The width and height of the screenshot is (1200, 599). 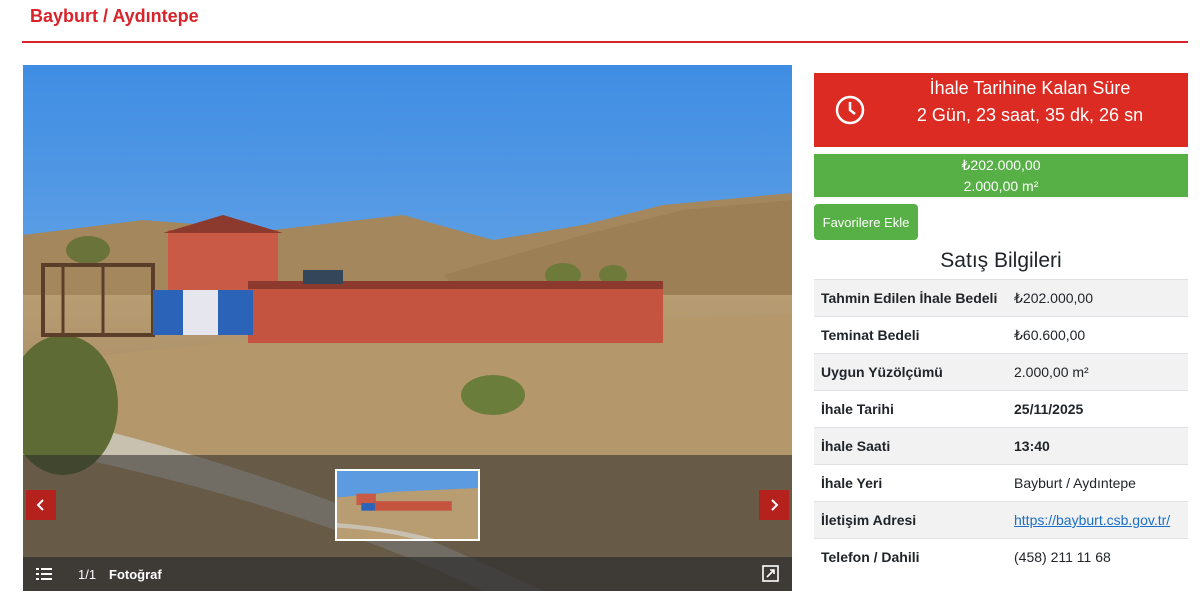 I want to click on table-row: İhale Yeri Bayburt / Aydıntepe, so click(x=1001, y=483).